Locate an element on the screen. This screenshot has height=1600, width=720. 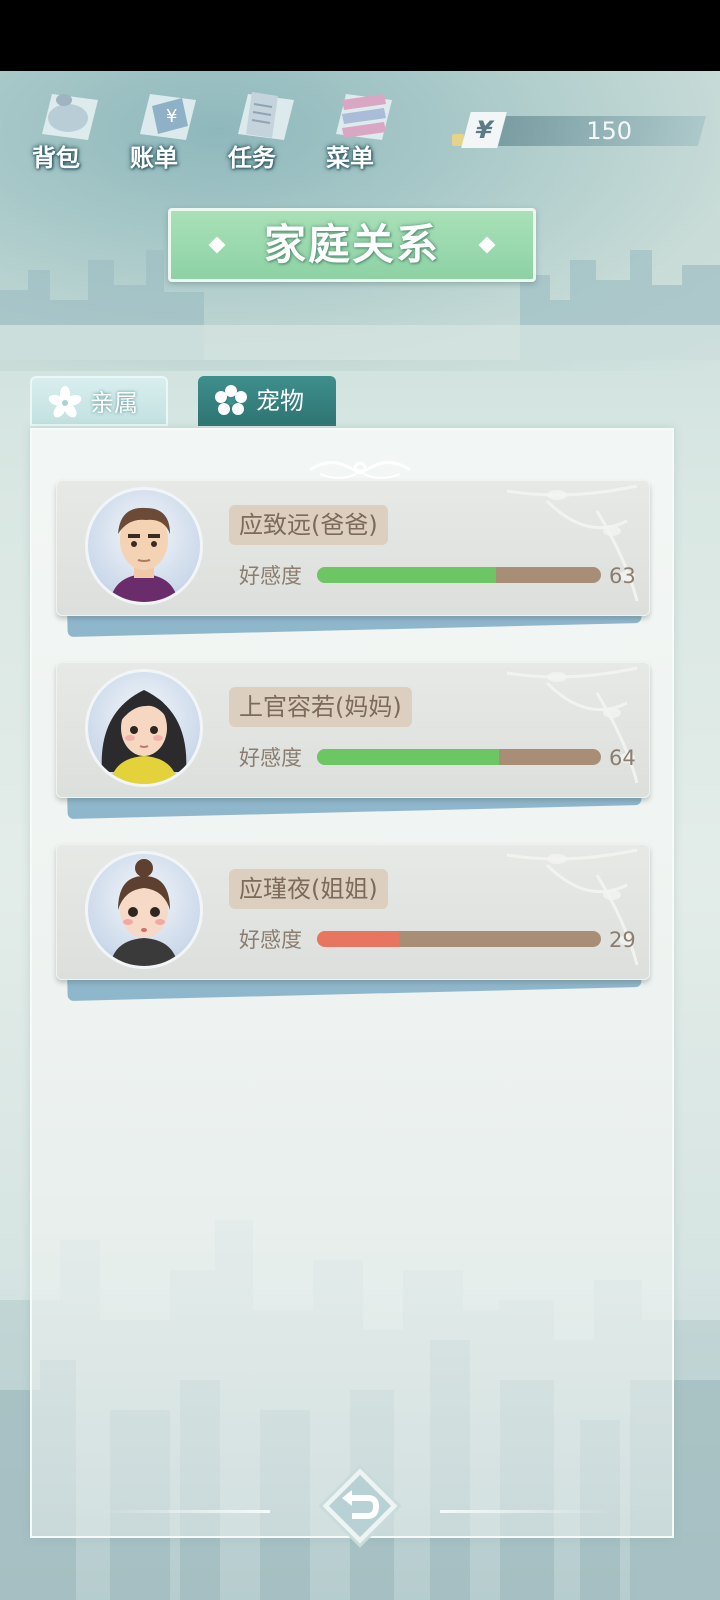
top-nav: 背包 ¥ 账单 任务 菜单 is located at coordinates (230, 127).